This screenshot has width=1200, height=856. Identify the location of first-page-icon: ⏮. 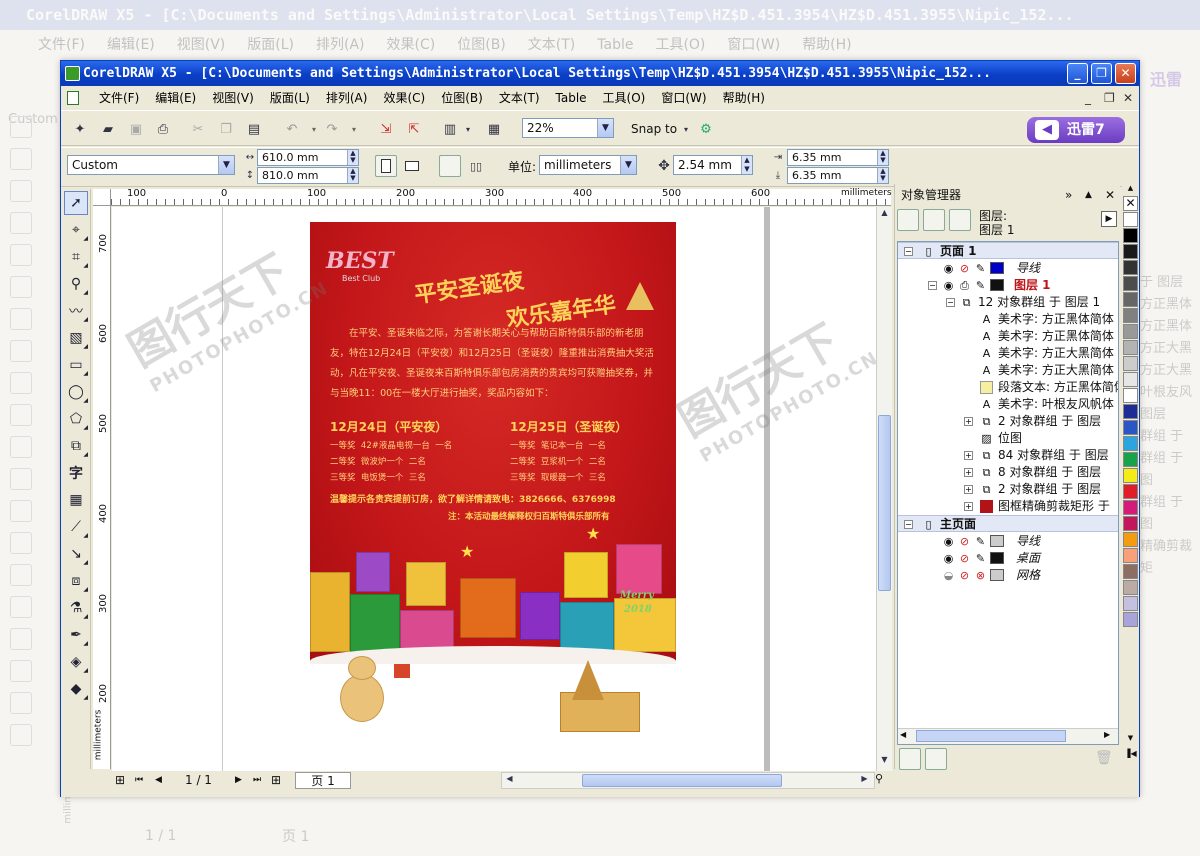
(139, 780).